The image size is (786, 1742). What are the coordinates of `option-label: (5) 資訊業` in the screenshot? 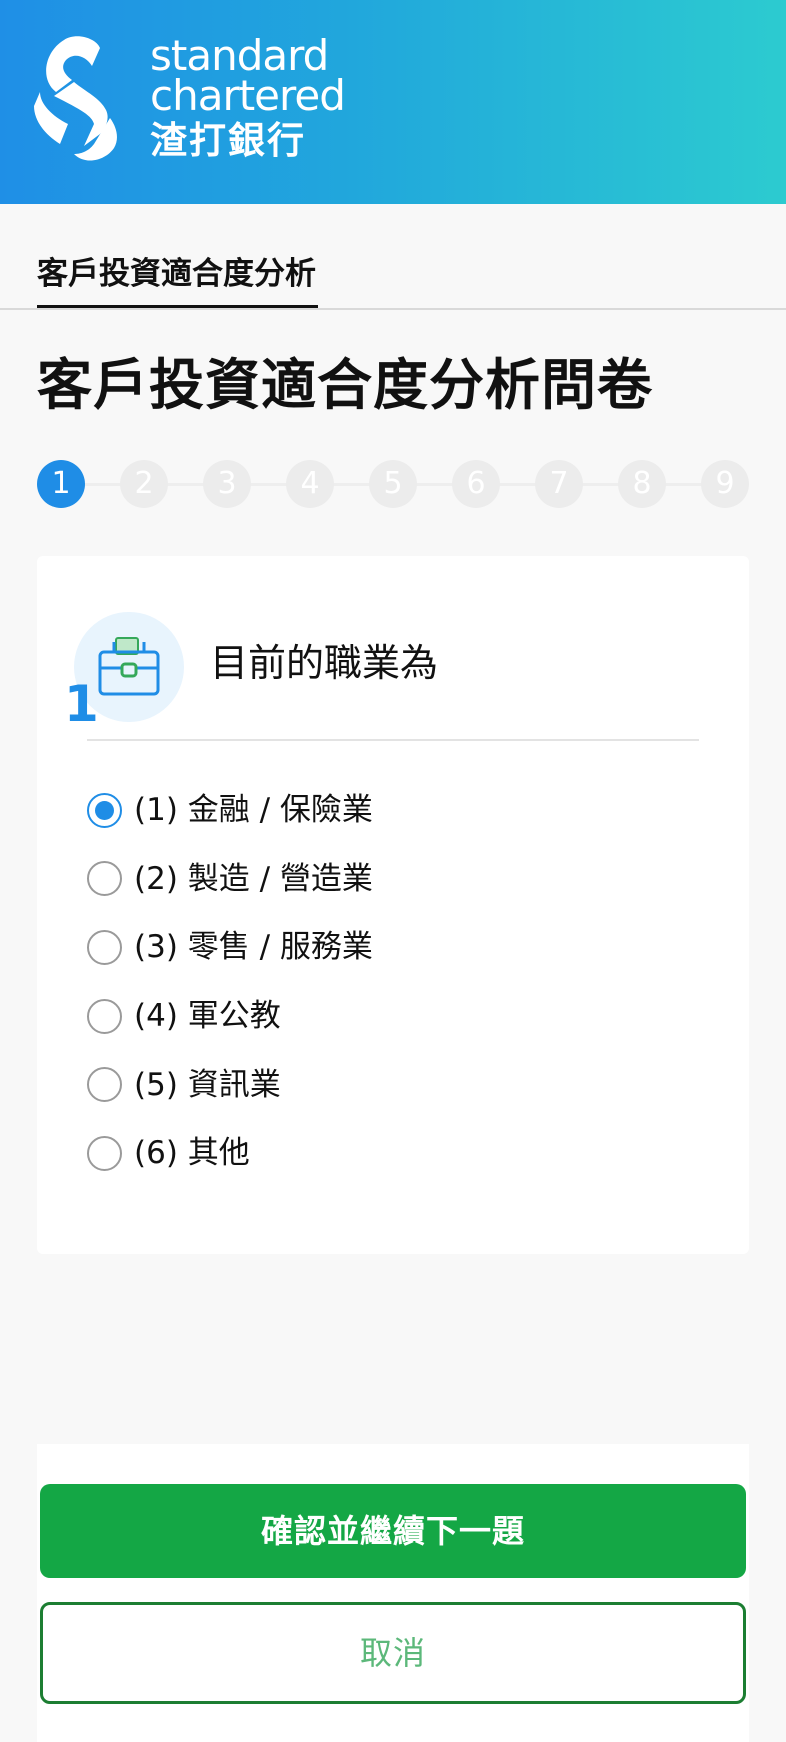 It's located at (207, 1084).